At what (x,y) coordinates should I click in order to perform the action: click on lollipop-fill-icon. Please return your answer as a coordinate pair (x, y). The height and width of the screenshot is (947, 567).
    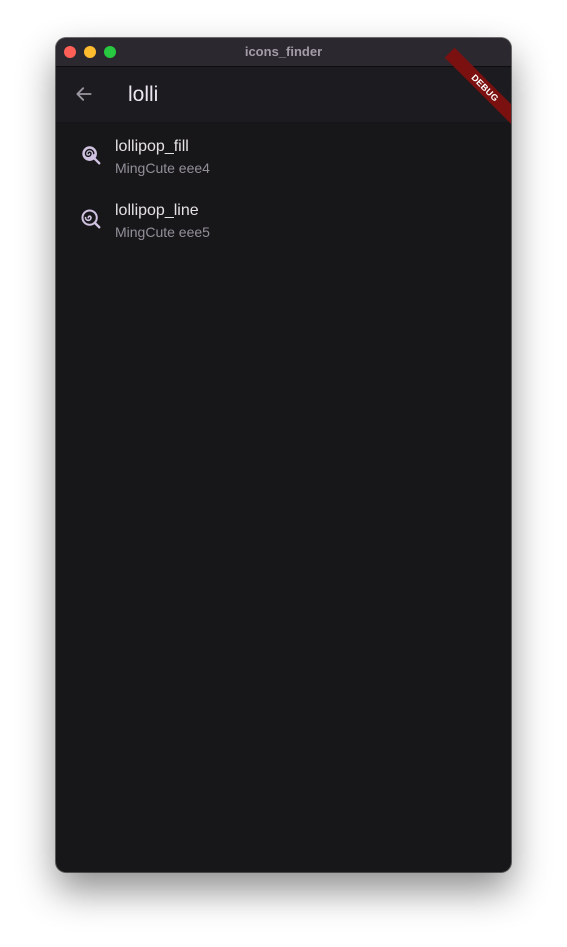
    Looking at the image, I should click on (91, 155).